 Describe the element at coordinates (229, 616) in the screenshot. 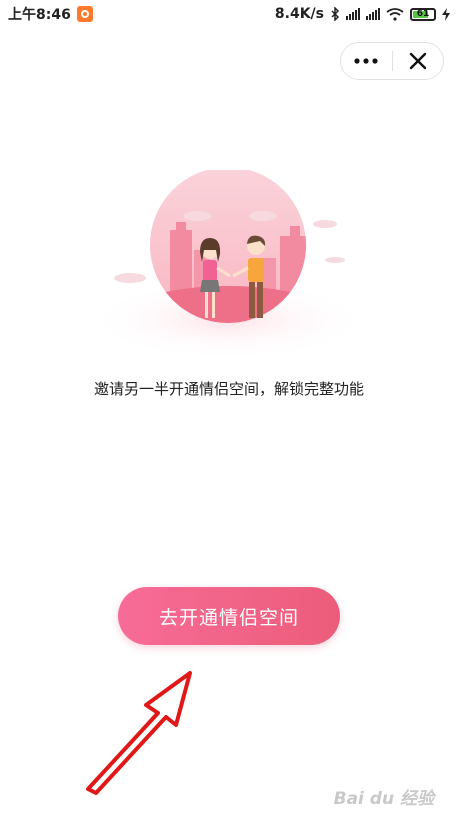

I see `open-couple-space-button: 去开通情侣空间` at that location.